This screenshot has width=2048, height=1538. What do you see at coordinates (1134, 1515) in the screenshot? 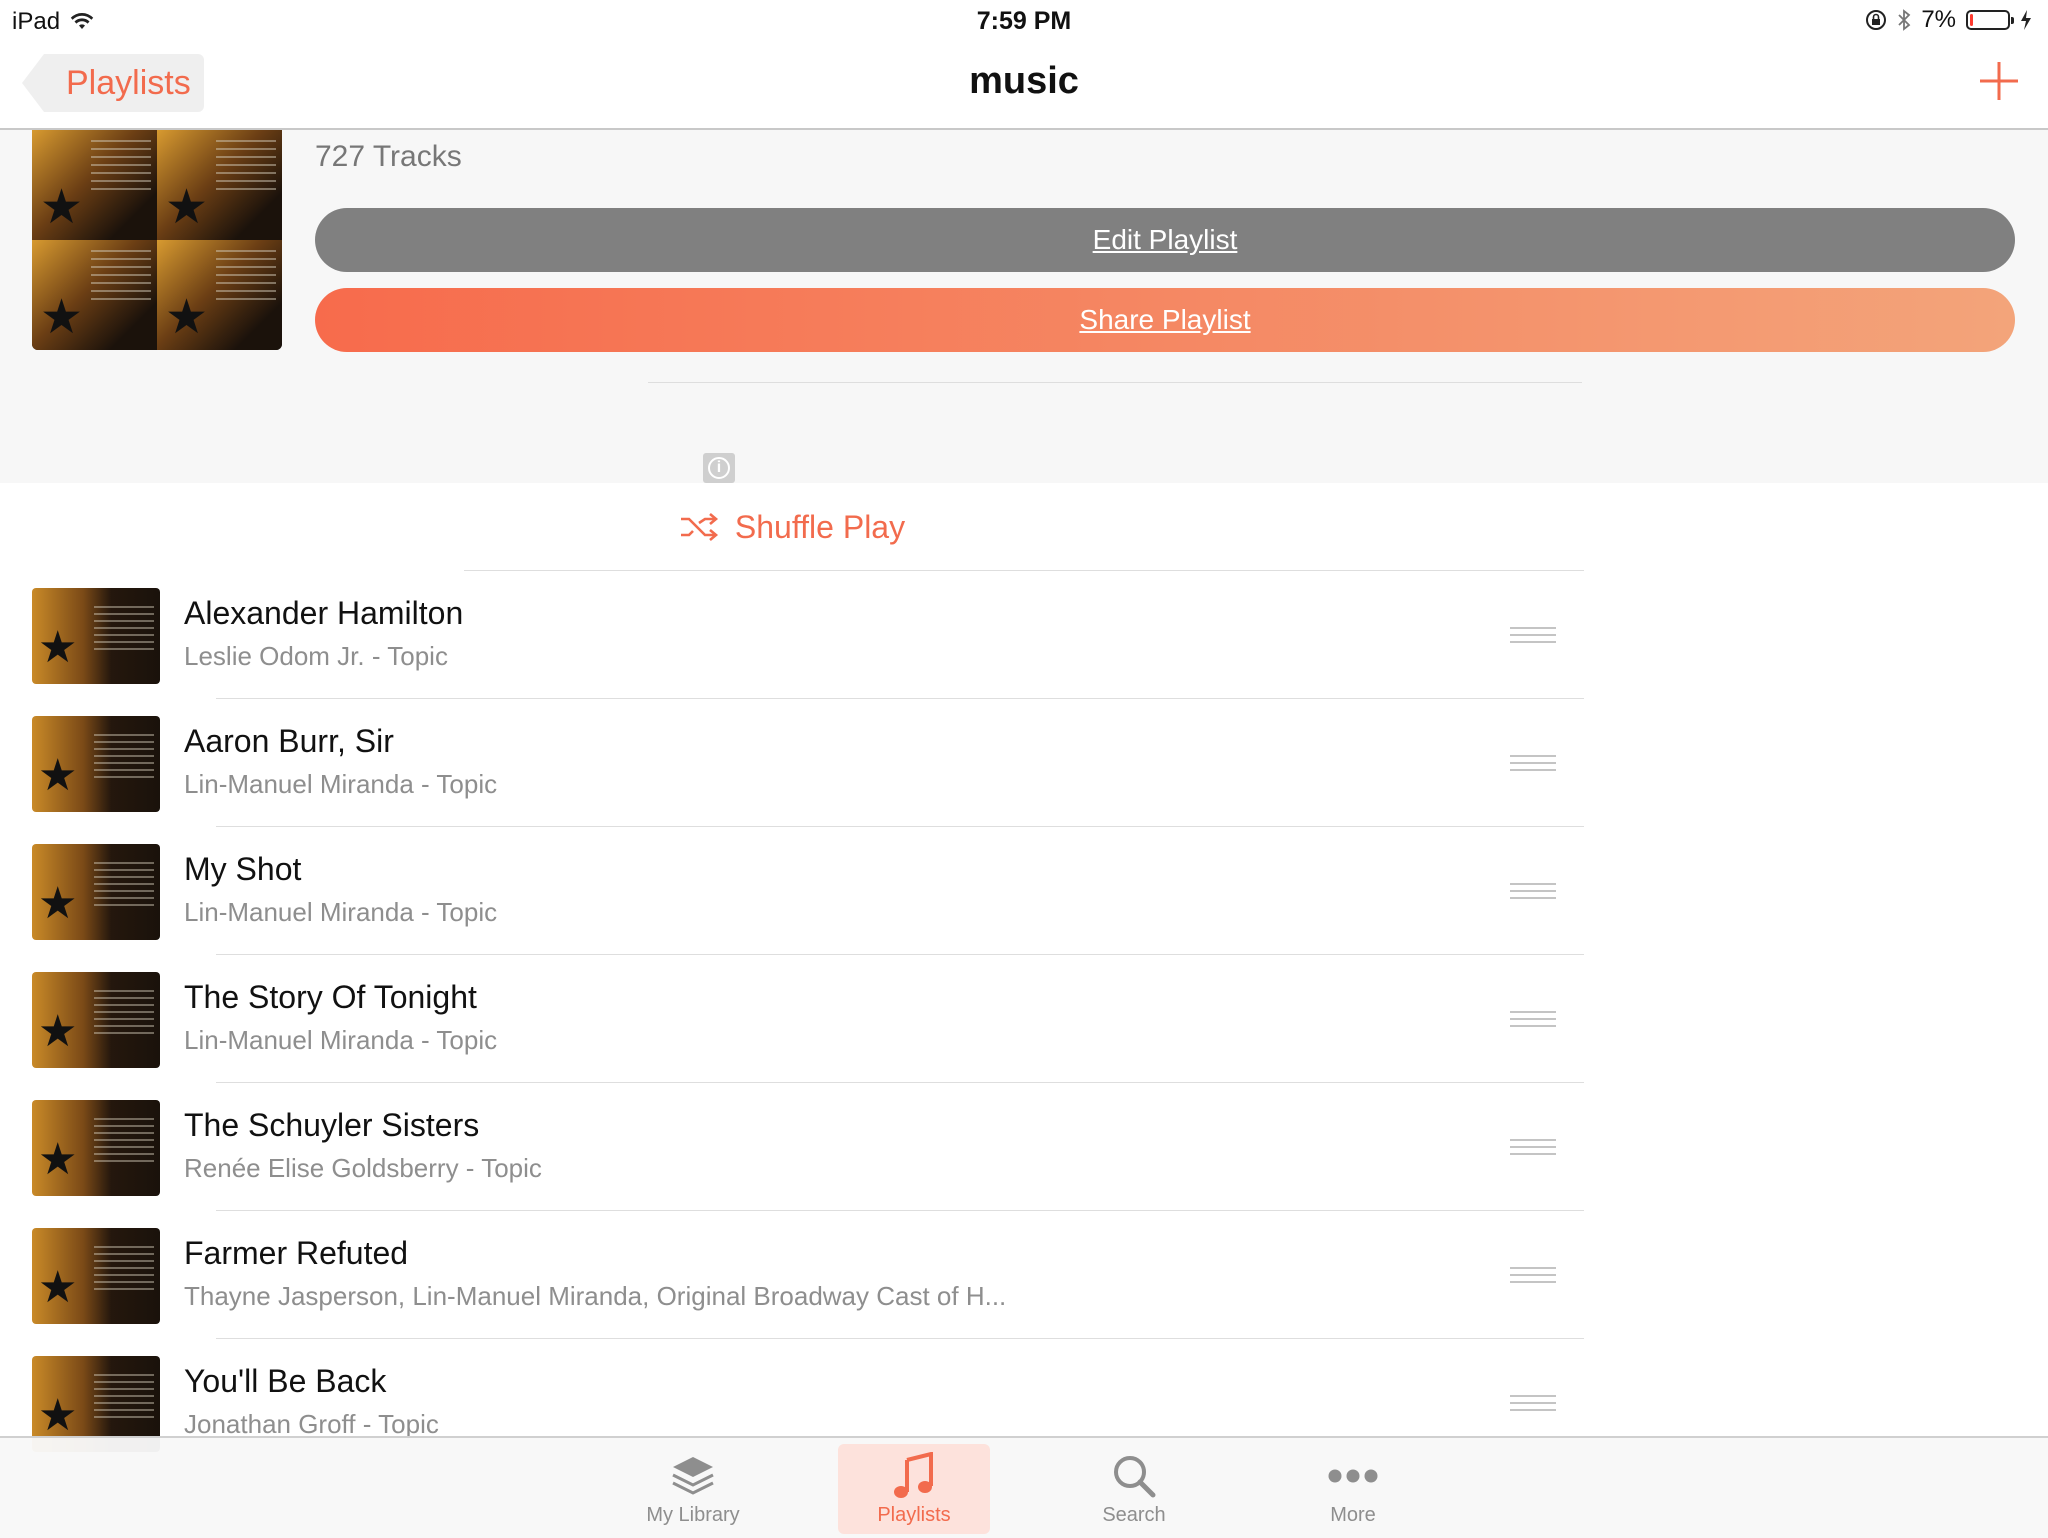
I see `tab-label: Search` at bounding box center [1134, 1515].